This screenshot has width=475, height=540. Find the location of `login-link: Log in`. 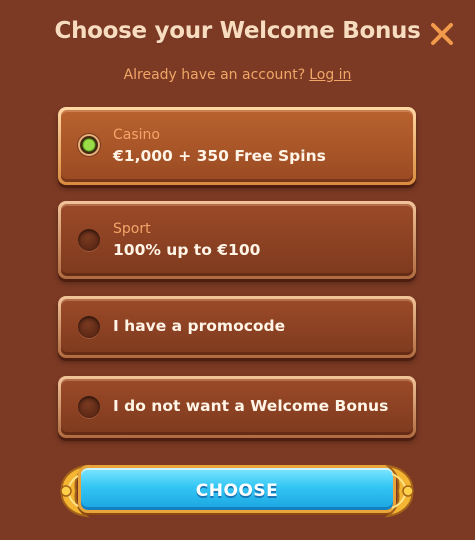

login-link: Log in is located at coordinates (330, 75).